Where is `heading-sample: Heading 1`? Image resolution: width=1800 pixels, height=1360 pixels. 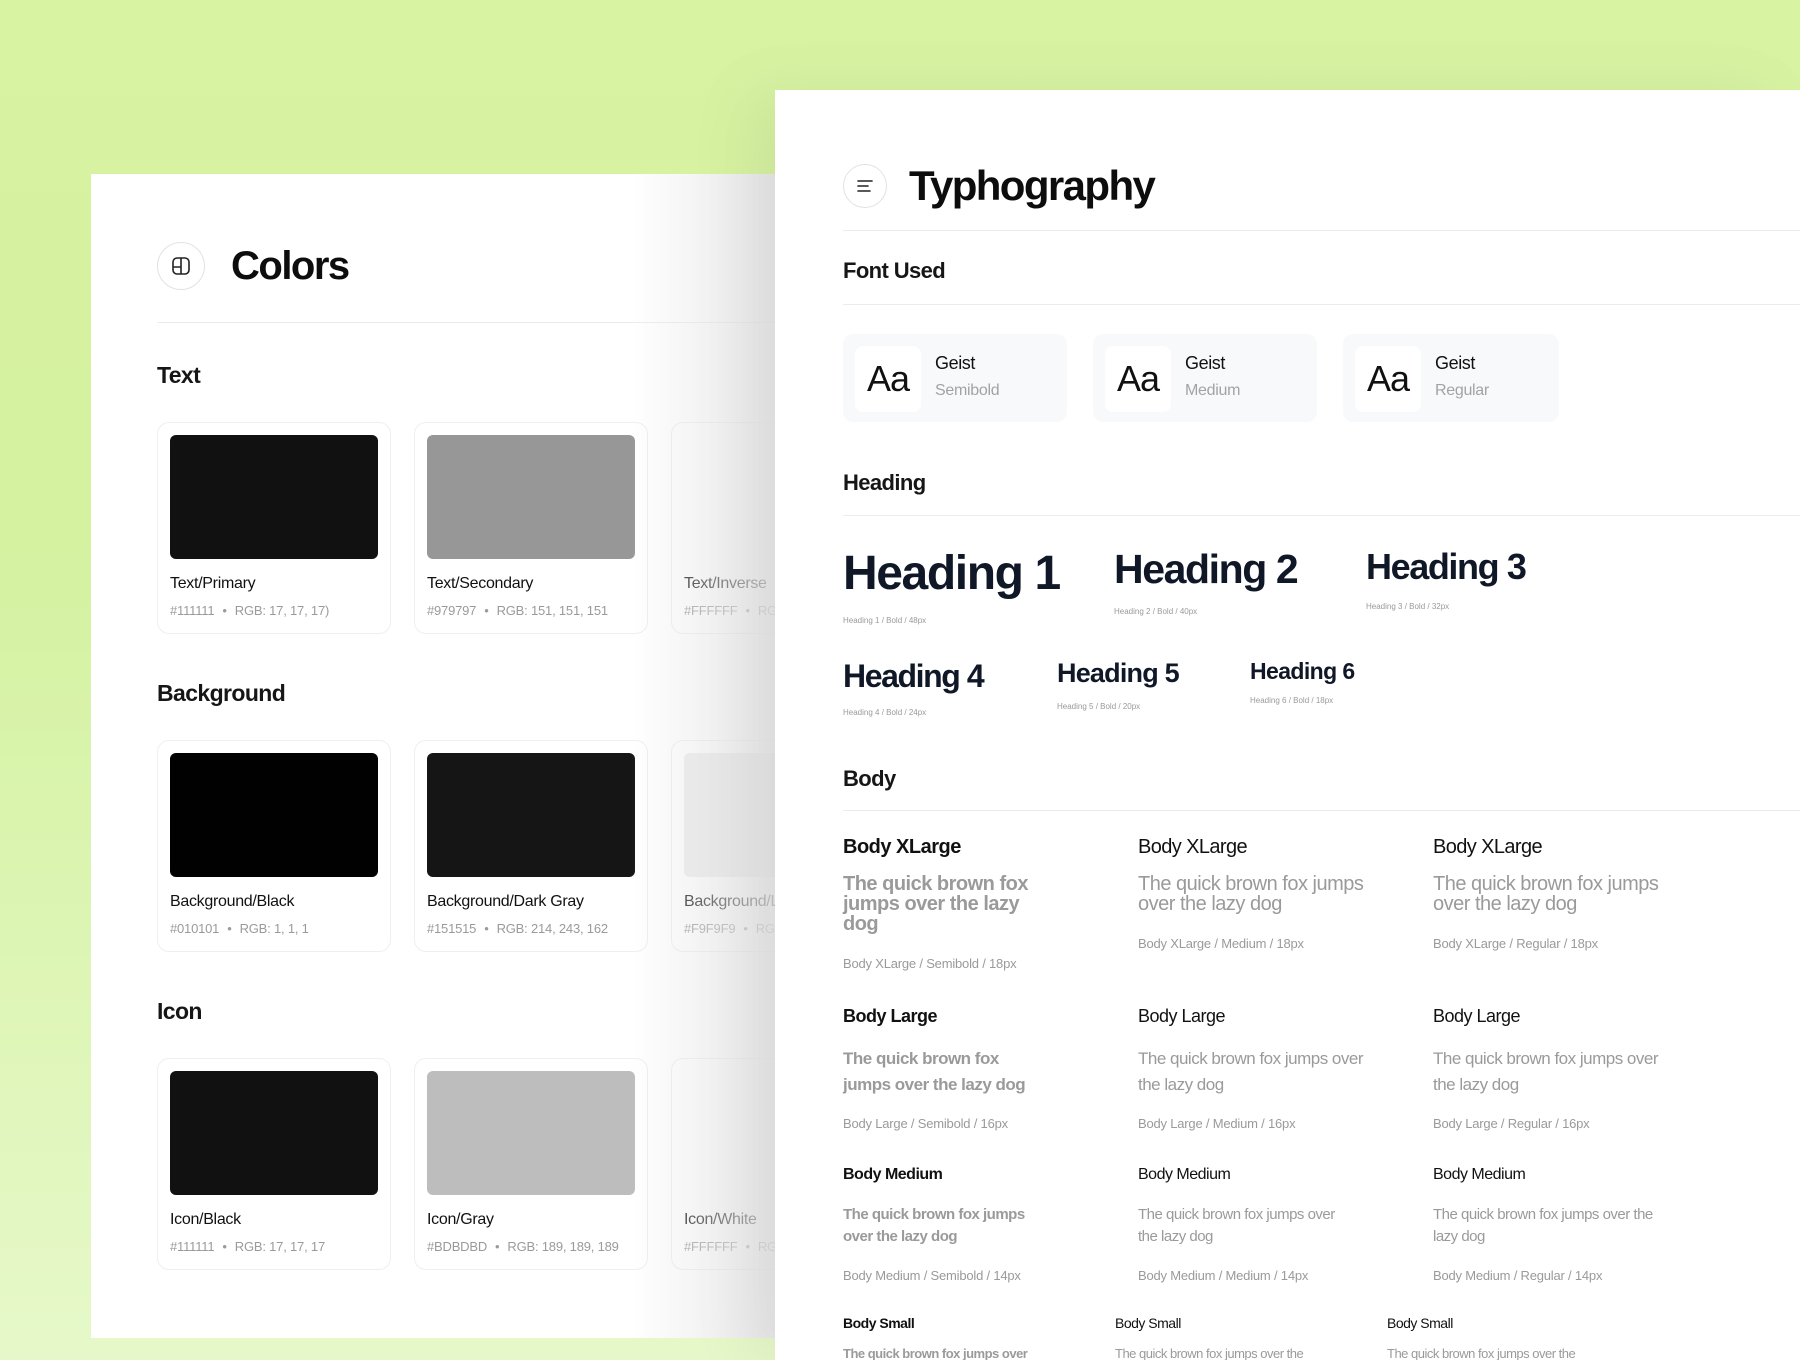 heading-sample: Heading 1 is located at coordinates (952, 573).